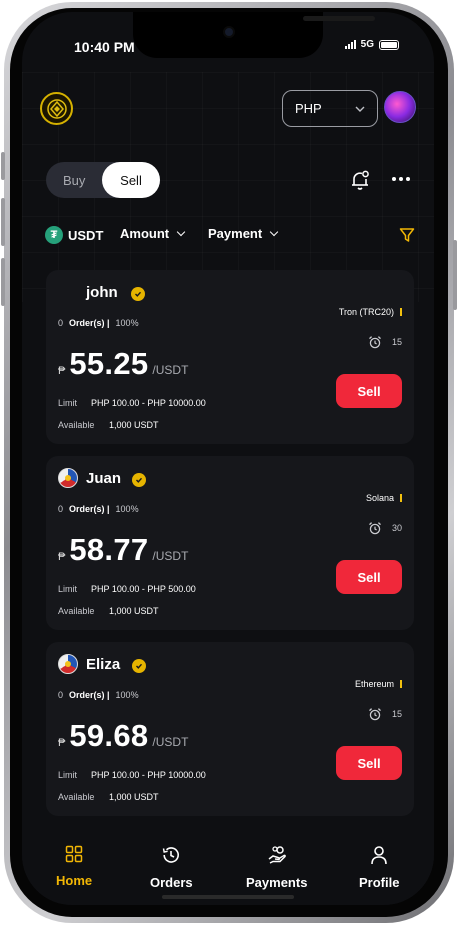  Describe the element at coordinates (103, 664) in the screenshot. I see `merchant-name: Eliza` at that location.